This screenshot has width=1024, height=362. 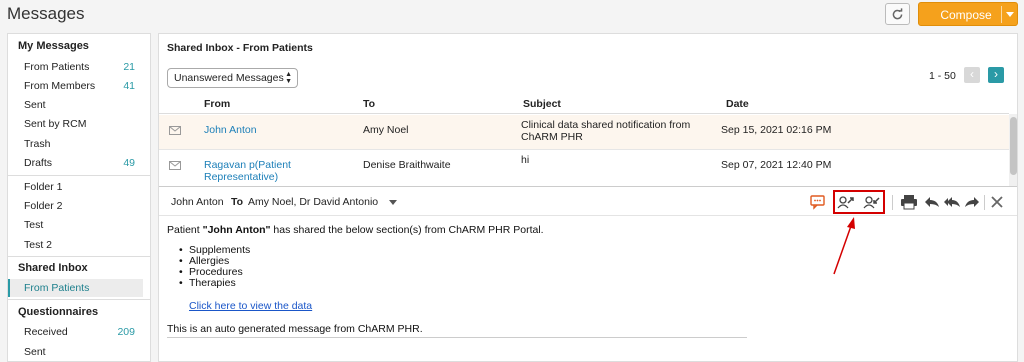 I want to click on sidebar-item-sent: Sent, so click(x=75, y=105).